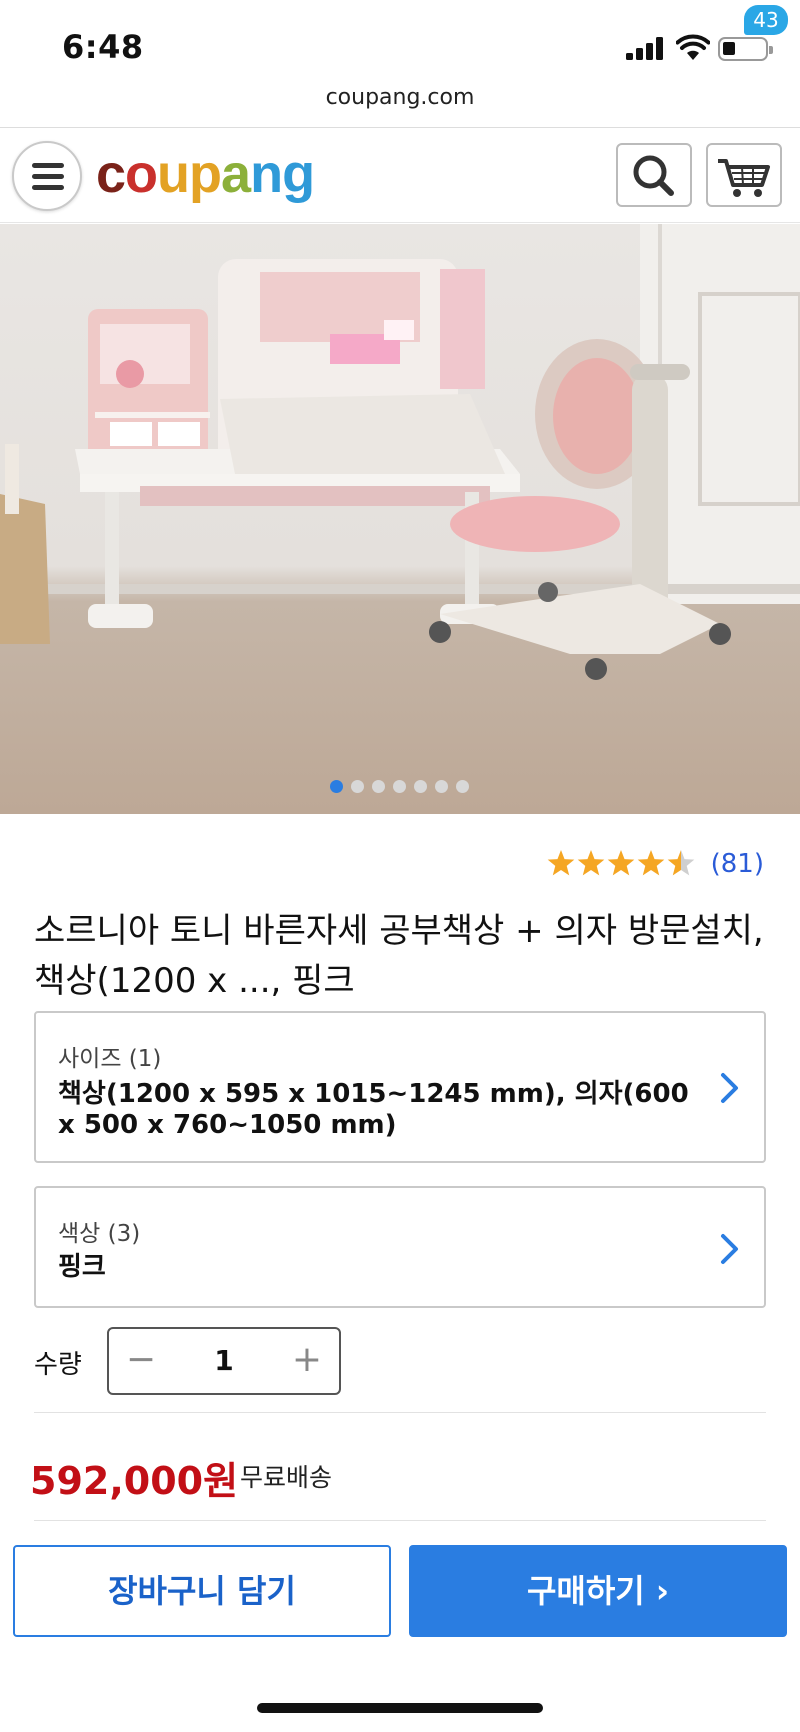  What do you see at coordinates (103, 47) in the screenshot?
I see `status-time: 6:48` at bounding box center [103, 47].